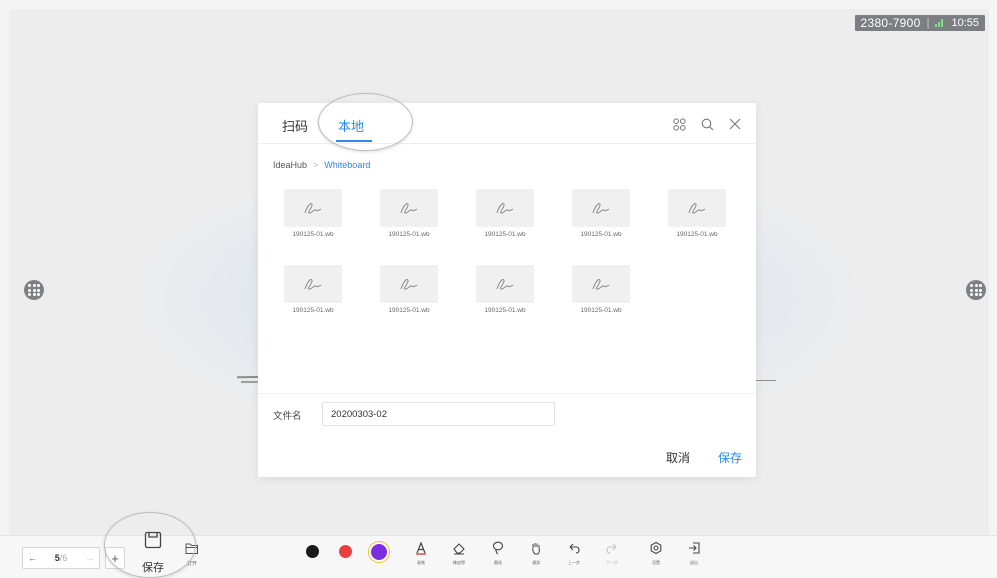 The width and height of the screenshot is (997, 578). Describe the element at coordinates (890, 23) in the screenshot. I see `meeting-id: 2380-7900` at that location.